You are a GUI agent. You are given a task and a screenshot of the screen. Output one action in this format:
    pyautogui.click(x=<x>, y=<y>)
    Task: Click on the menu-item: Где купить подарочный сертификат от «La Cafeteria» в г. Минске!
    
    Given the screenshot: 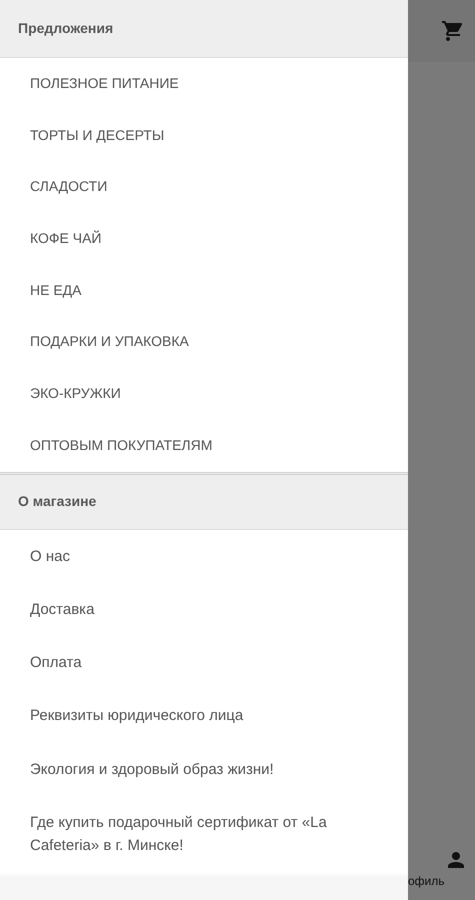 What is the action you would take?
    pyautogui.click(x=204, y=834)
    